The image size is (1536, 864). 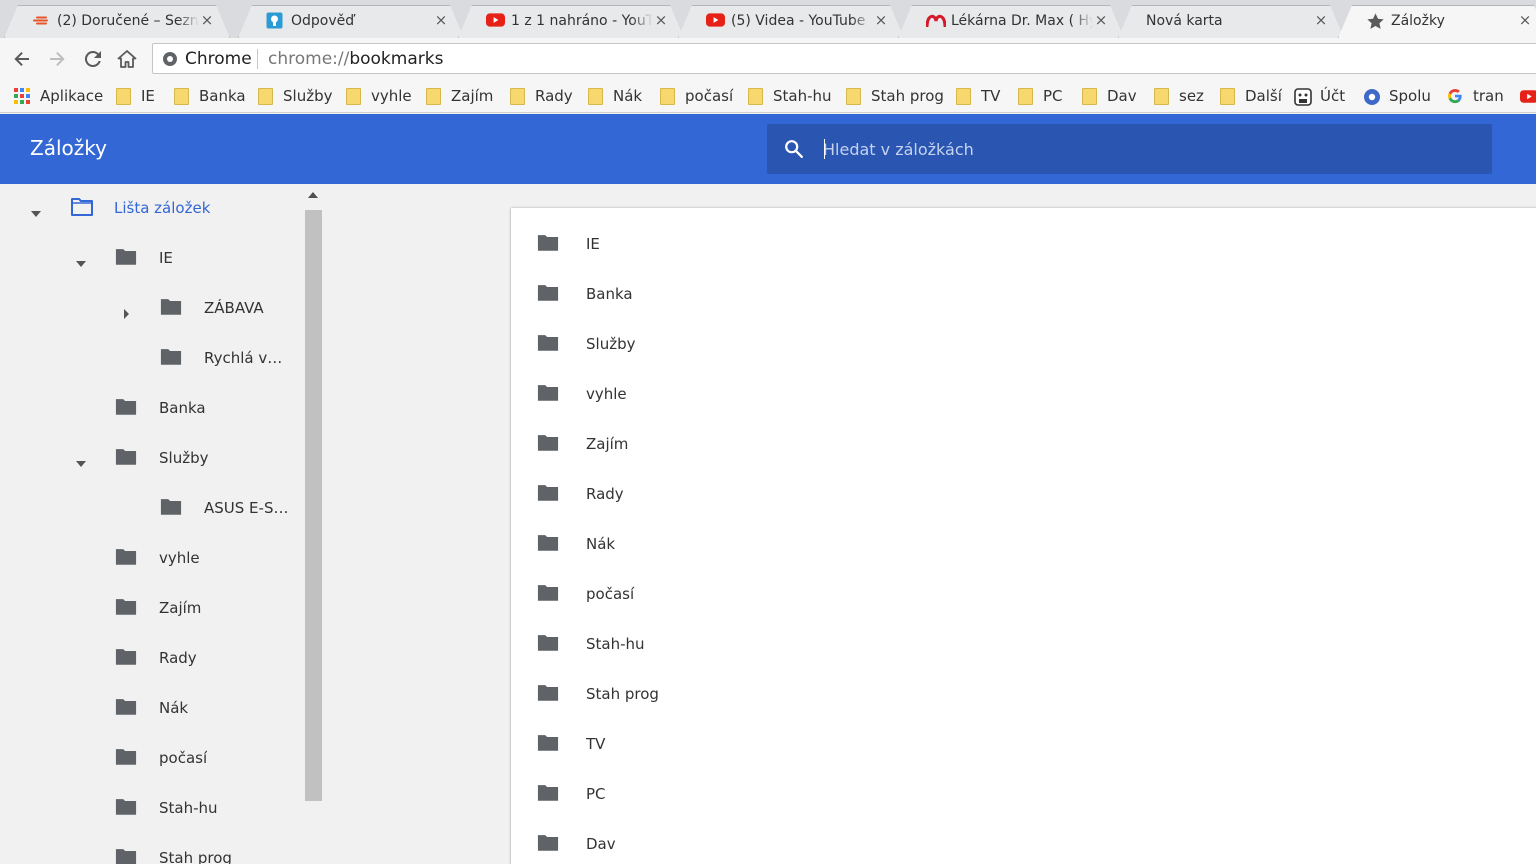 What do you see at coordinates (1179, 96) in the screenshot?
I see `bookmark-bar-item: sez` at bounding box center [1179, 96].